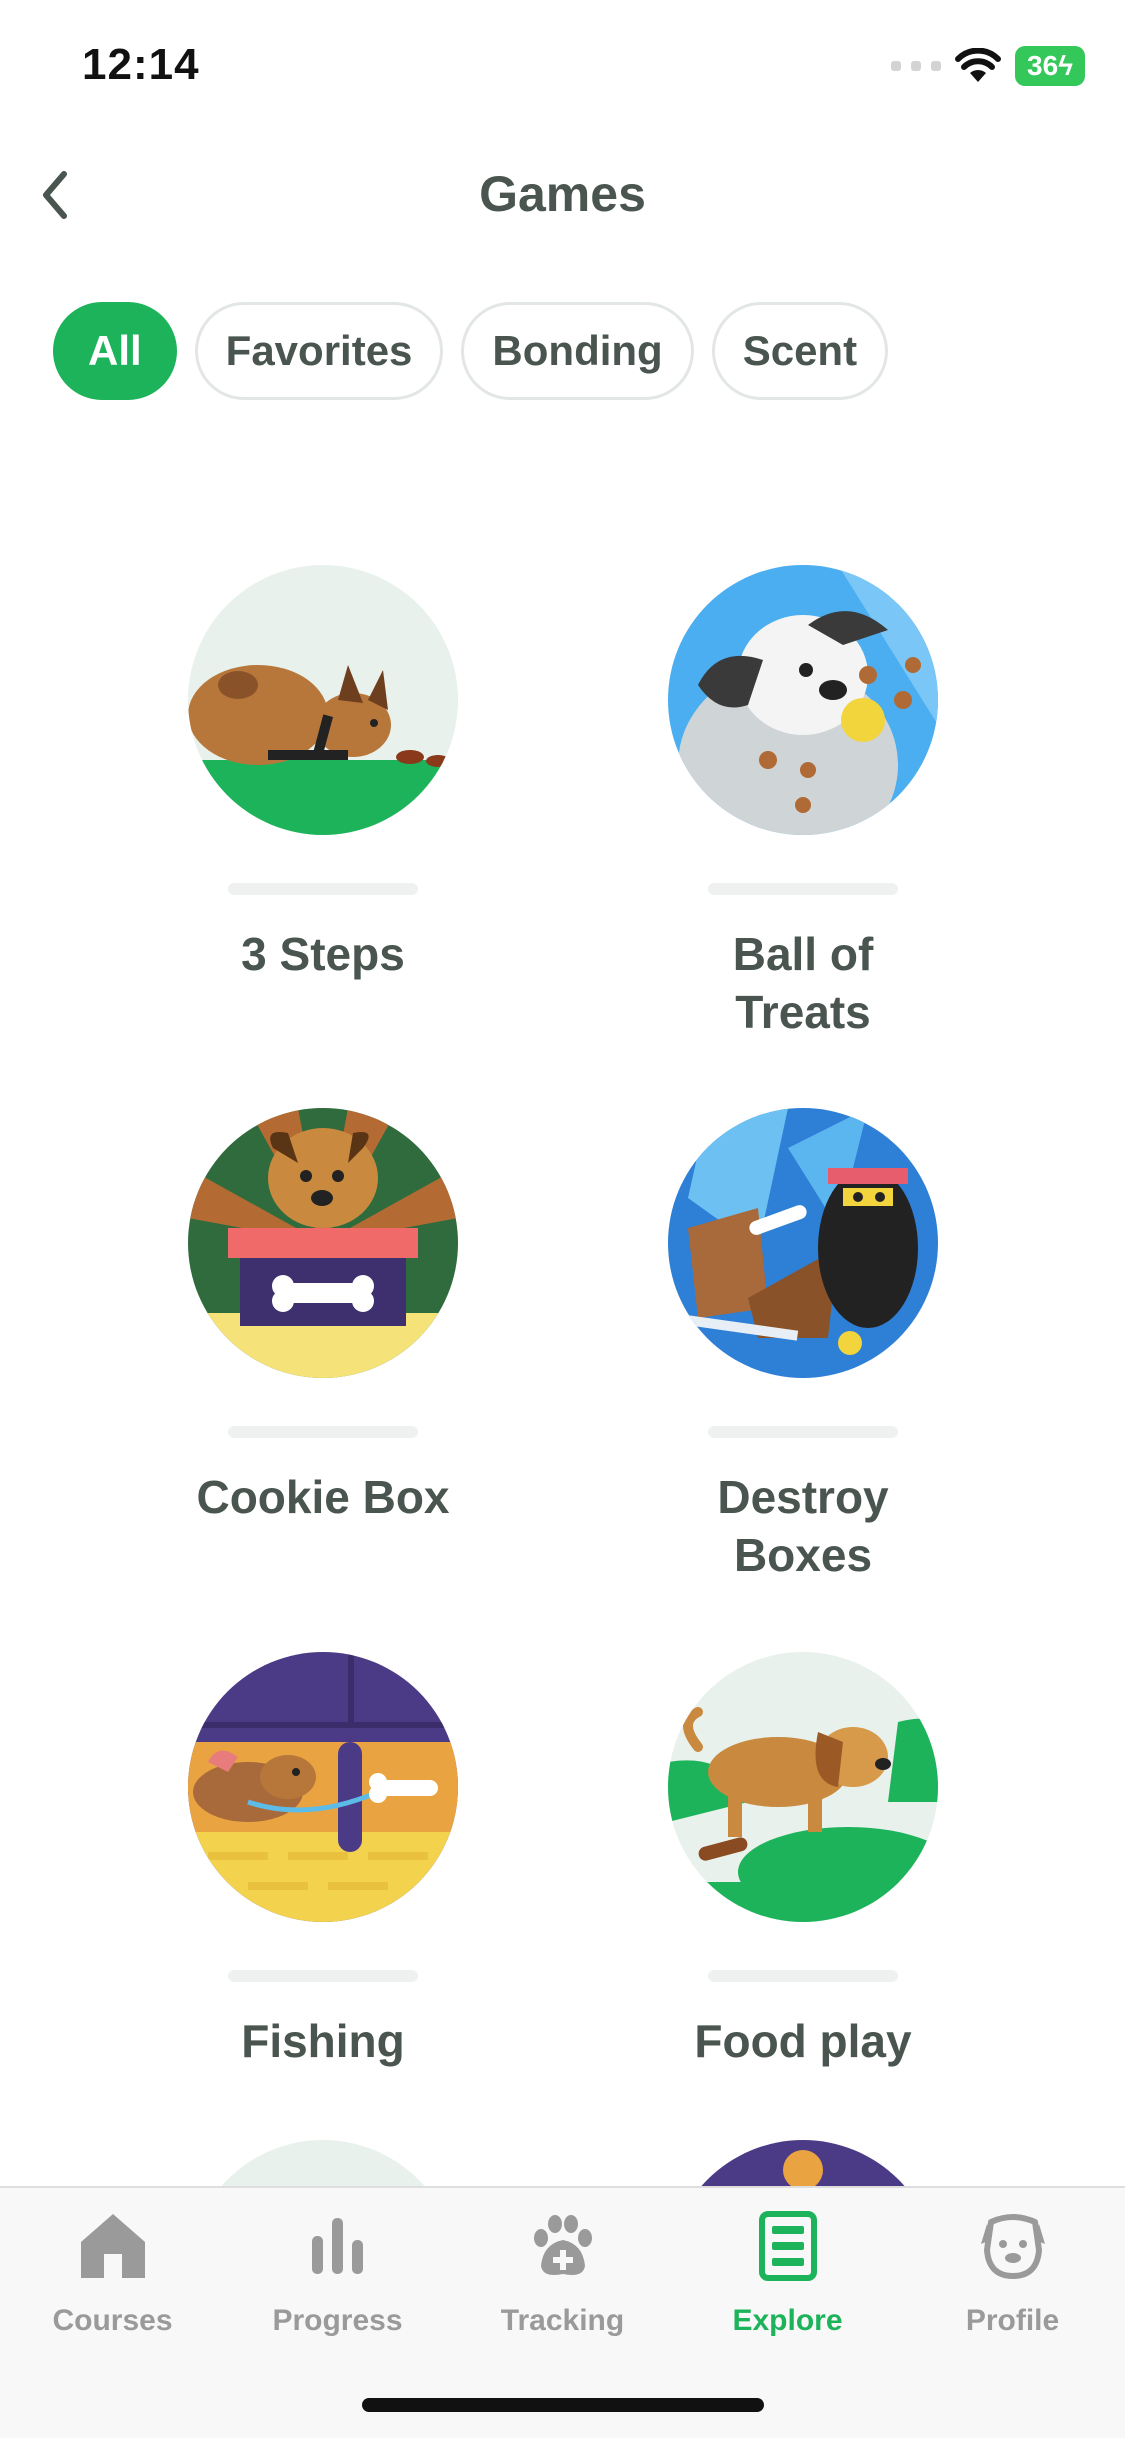 The image size is (1125, 2438). Describe the element at coordinates (337, 2246) in the screenshot. I see `bar-chart-icon` at that location.